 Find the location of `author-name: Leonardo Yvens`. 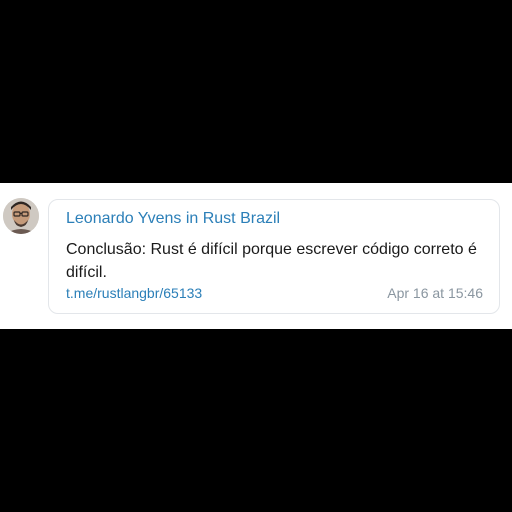

author-name: Leonardo Yvens is located at coordinates (123, 218).